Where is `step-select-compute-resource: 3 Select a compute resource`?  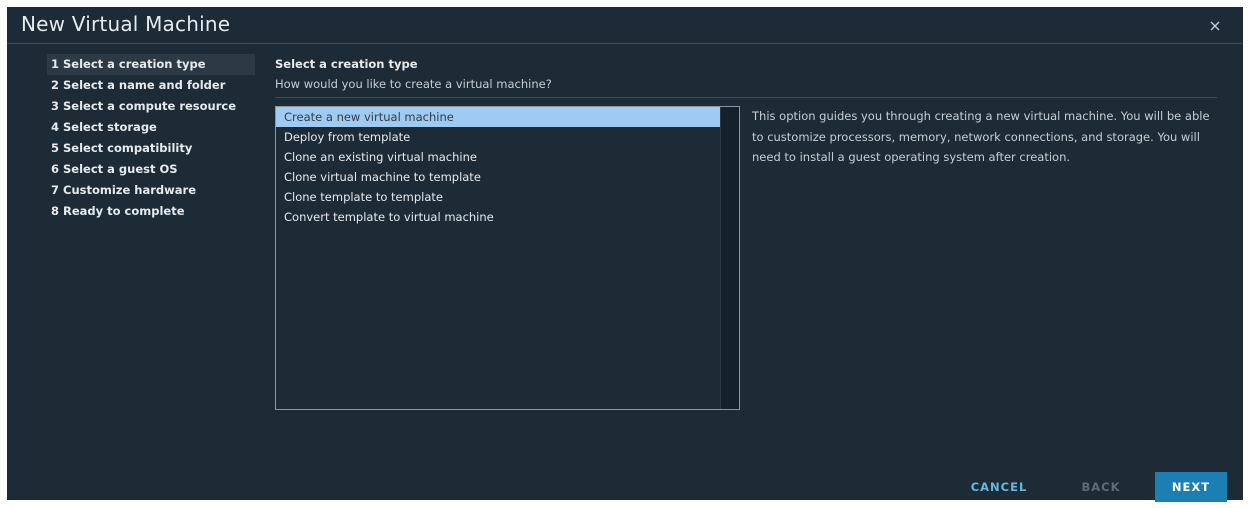
step-select-compute-resource: 3 Select a compute resource is located at coordinates (151, 106).